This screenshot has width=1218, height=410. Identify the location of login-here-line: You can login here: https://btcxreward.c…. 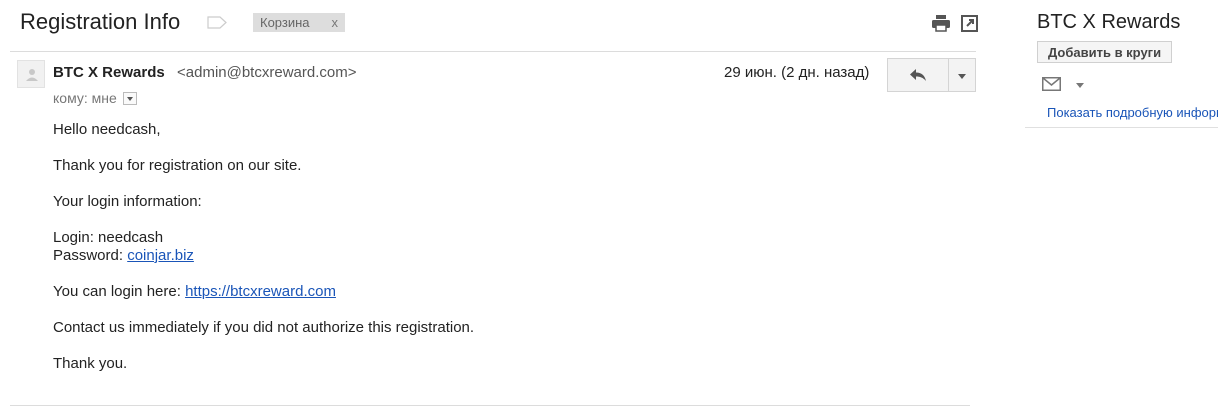
(493, 292).